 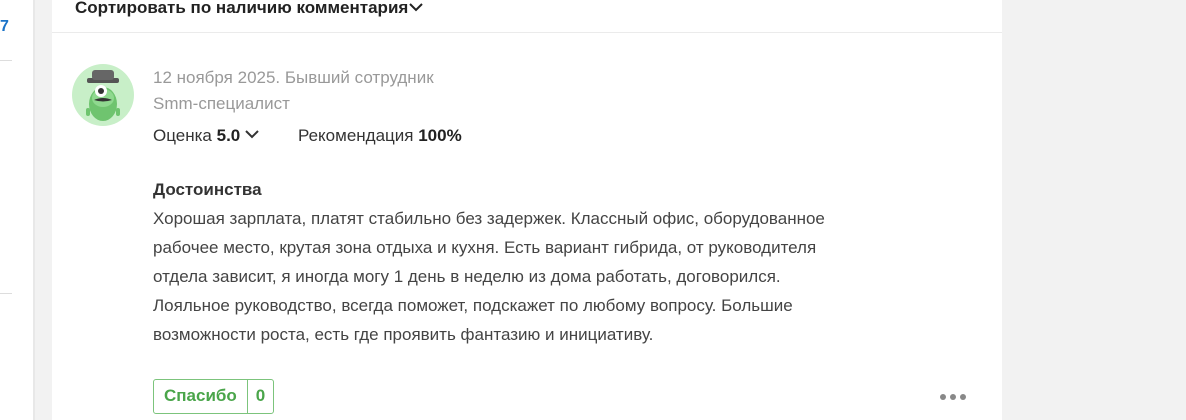 I want to click on recommendation: Рекомендация 100%, so click(x=380, y=136).